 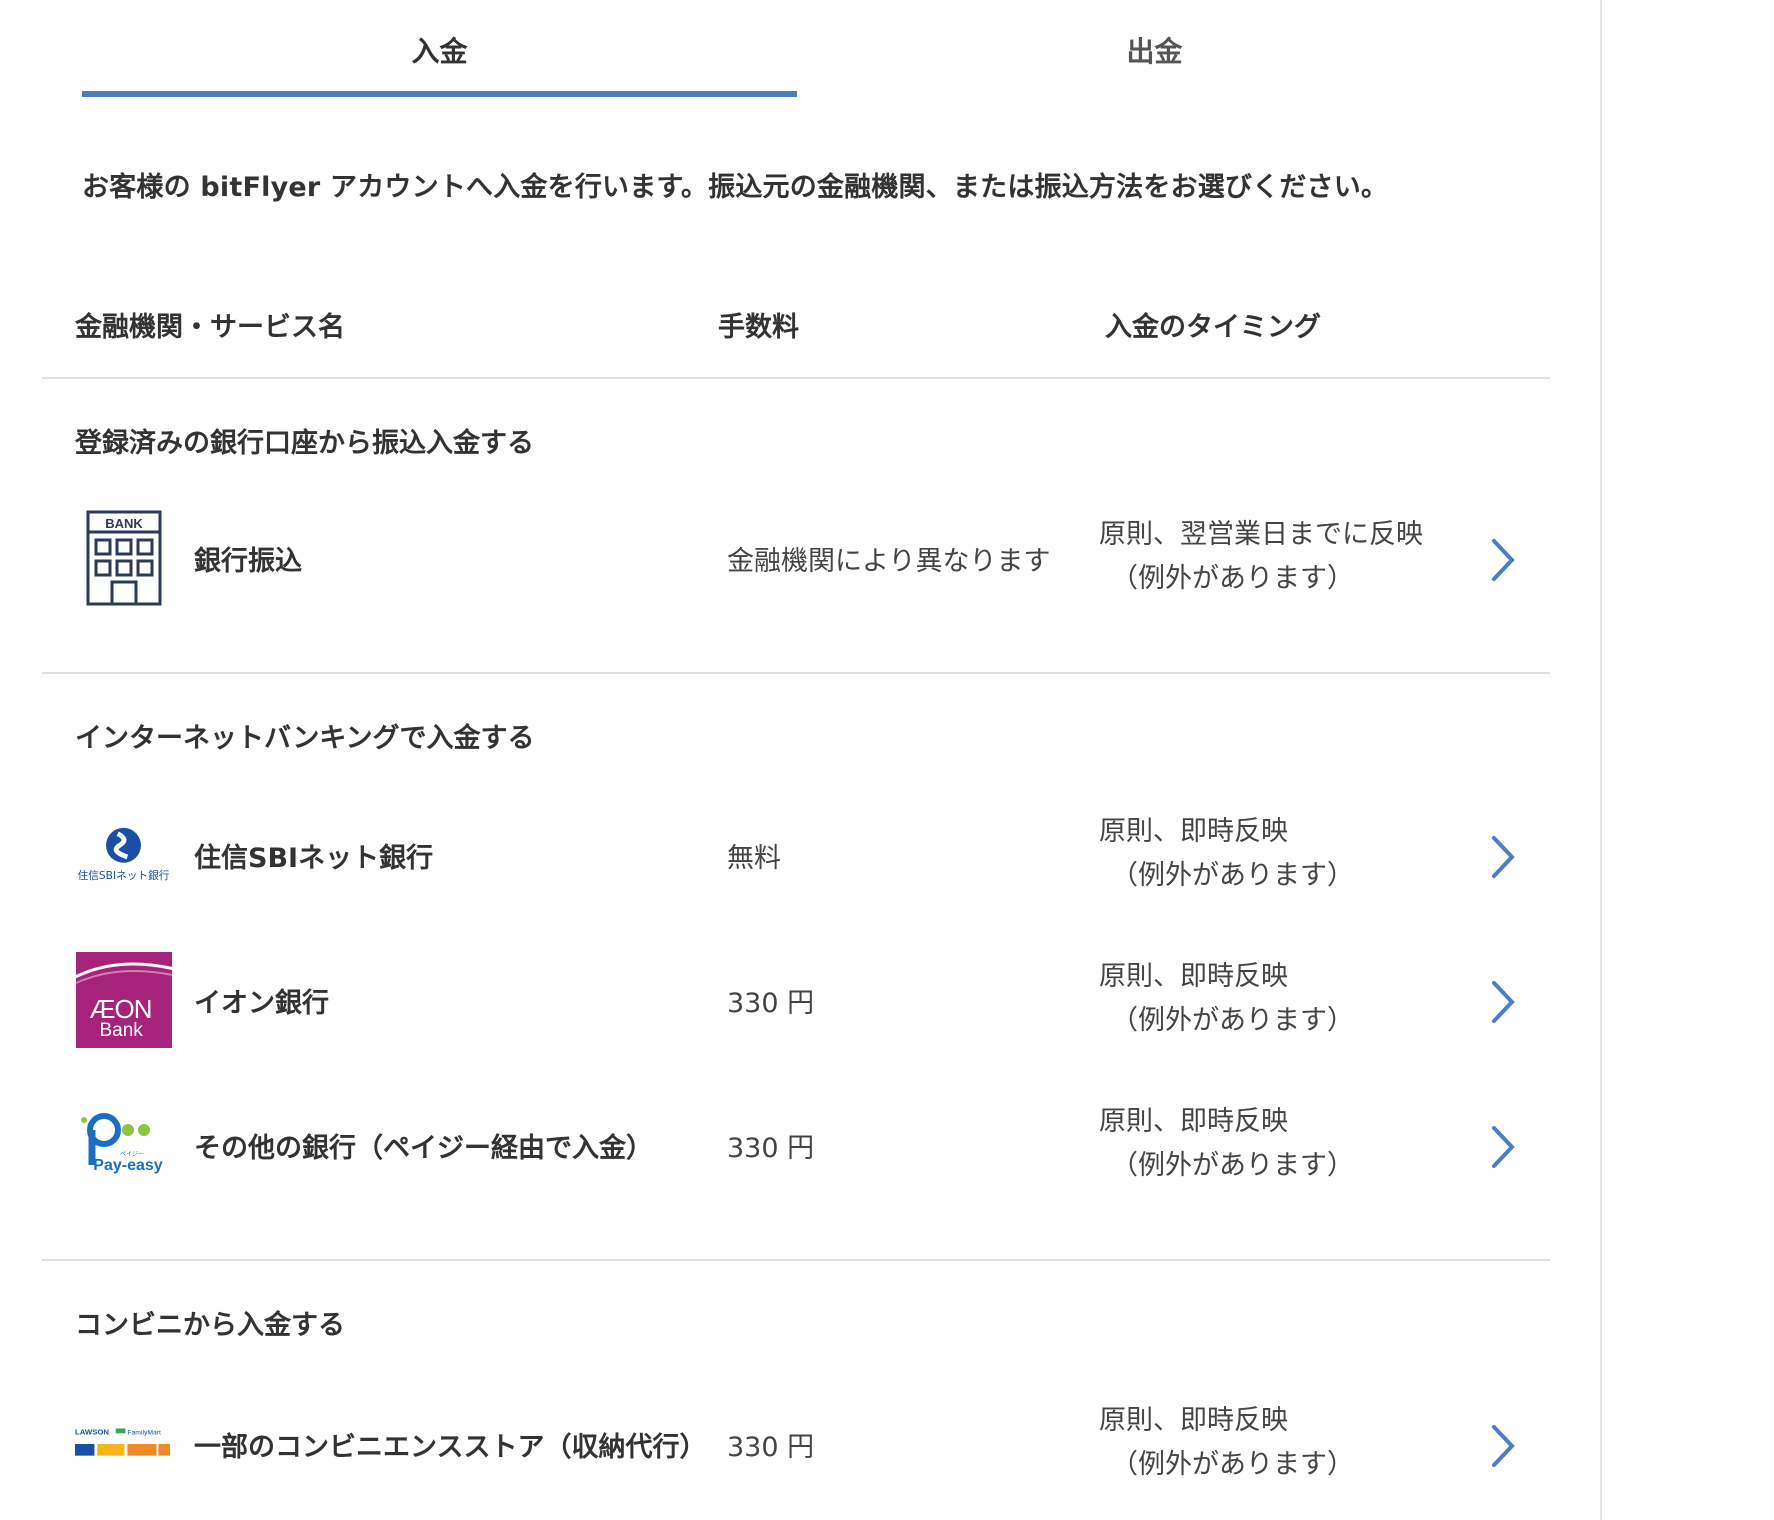 What do you see at coordinates (210, 1325) in the screenshot?
I see `section-title: コンビニから入金する` at bounding box center [210, 1325].